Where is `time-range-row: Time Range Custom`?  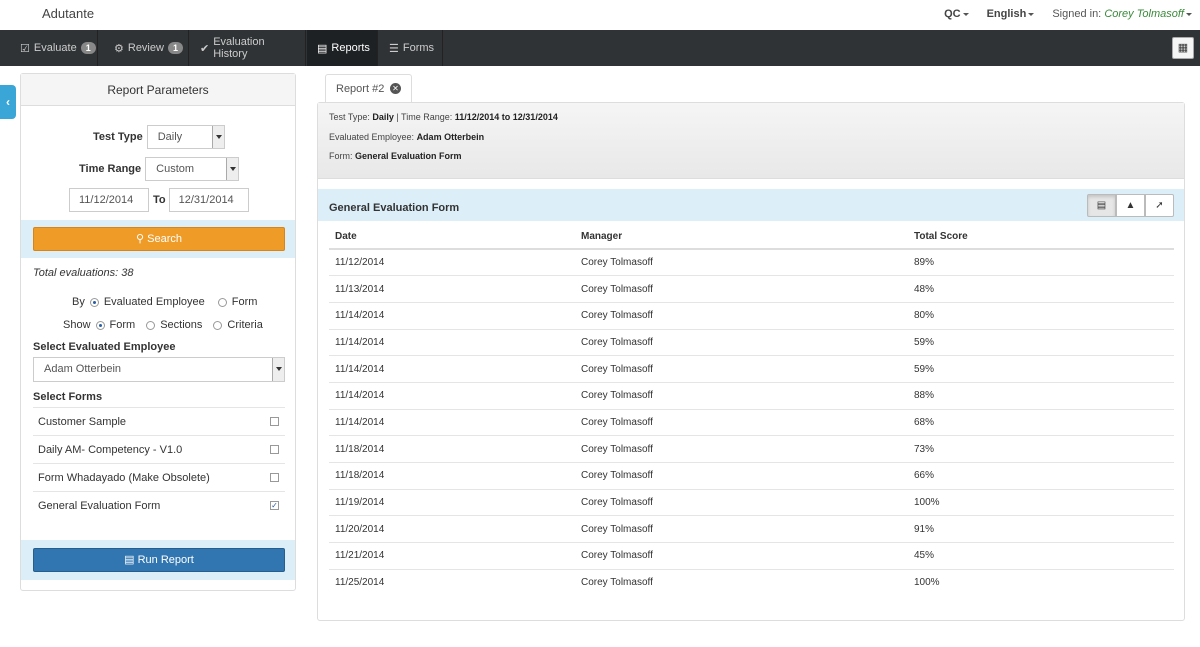 time-range-row: Time Range Custom is located at coordinates (159, 169).